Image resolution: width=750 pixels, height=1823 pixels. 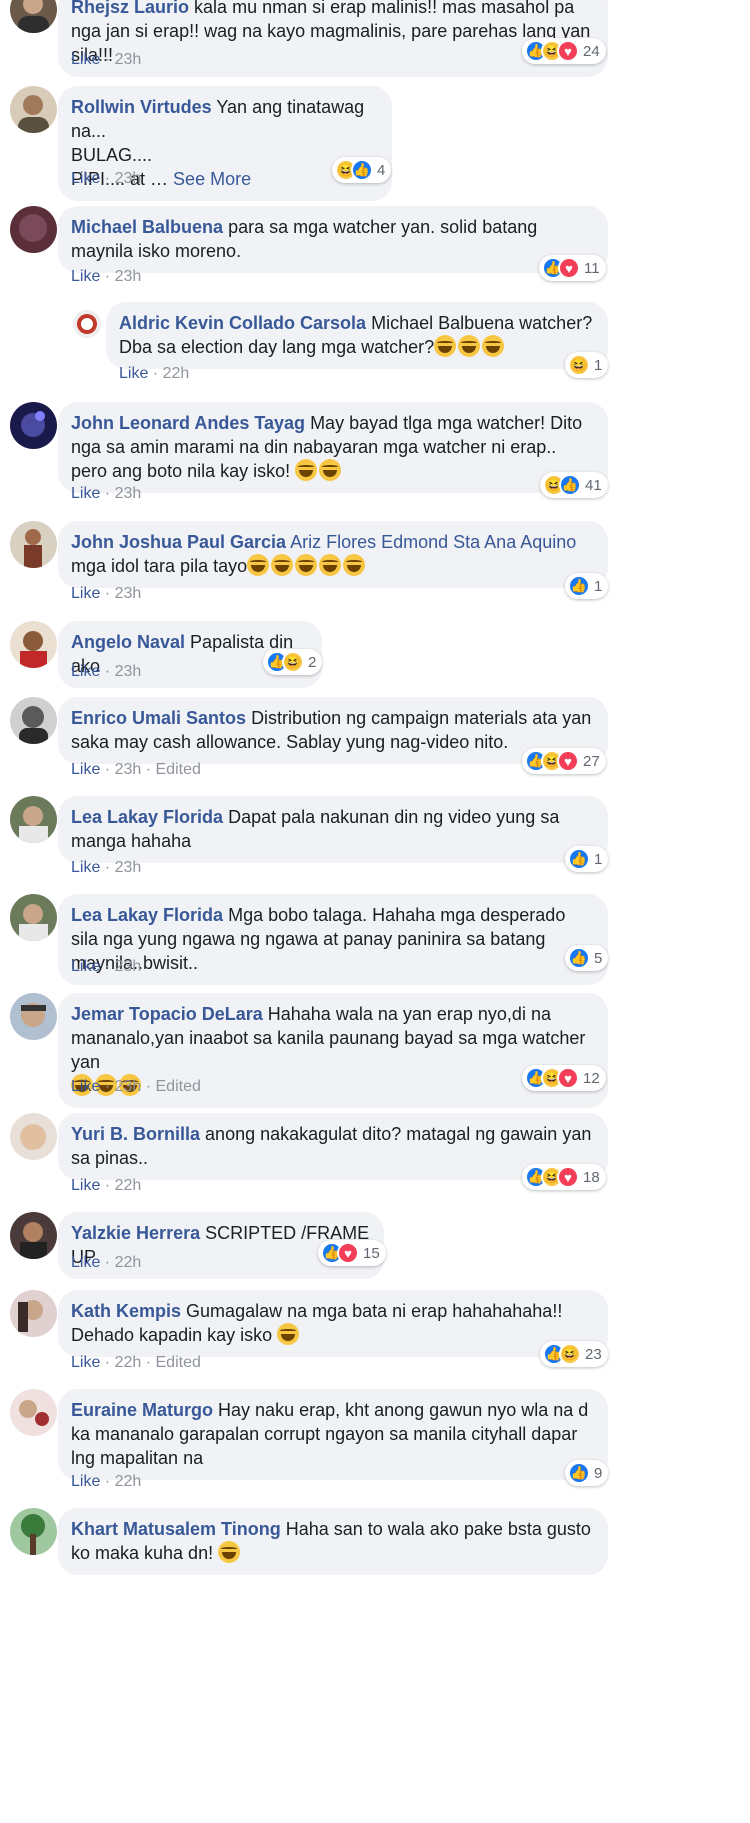 I want to click on reaction-summary: 👍 😆 ♥ 12, so click(x=564, y=1078).